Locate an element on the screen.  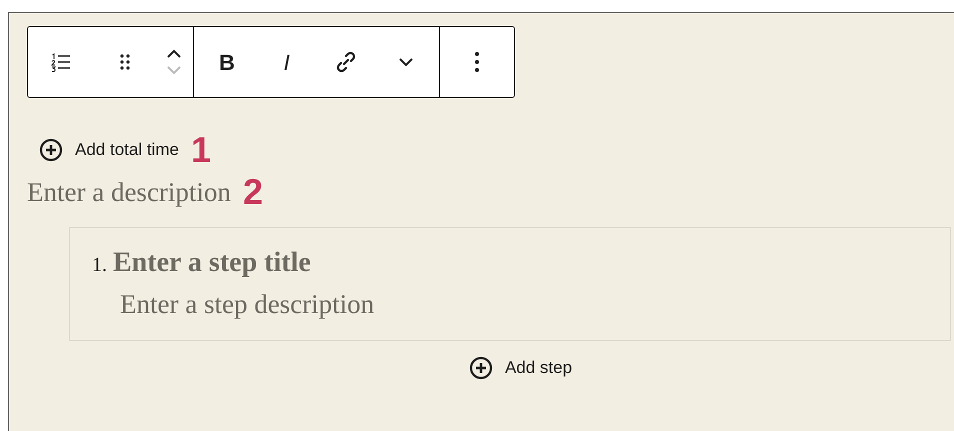
numbered-list-icon is located at coordinates (61, 62).